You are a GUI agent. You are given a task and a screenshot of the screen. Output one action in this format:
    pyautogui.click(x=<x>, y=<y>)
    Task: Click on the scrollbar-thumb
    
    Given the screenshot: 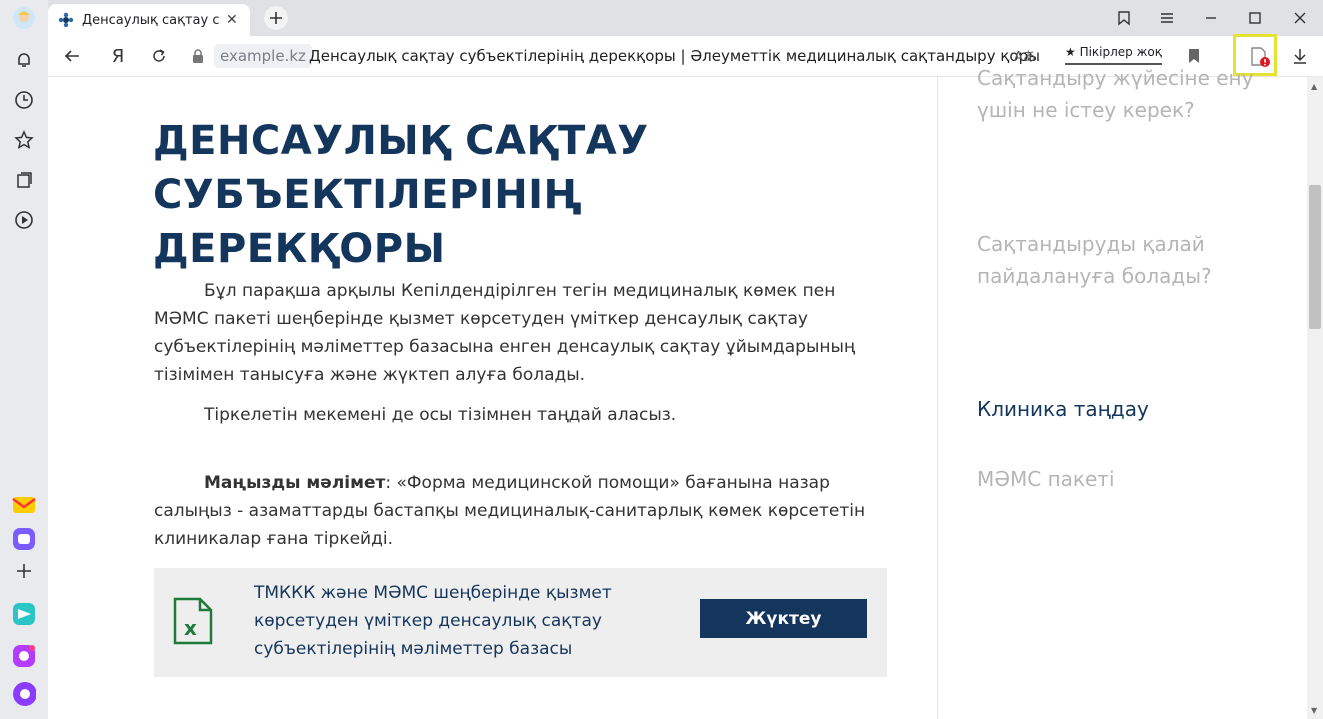 What is the action you would take?
    pyautogui.click(x=1315, y=257)
    